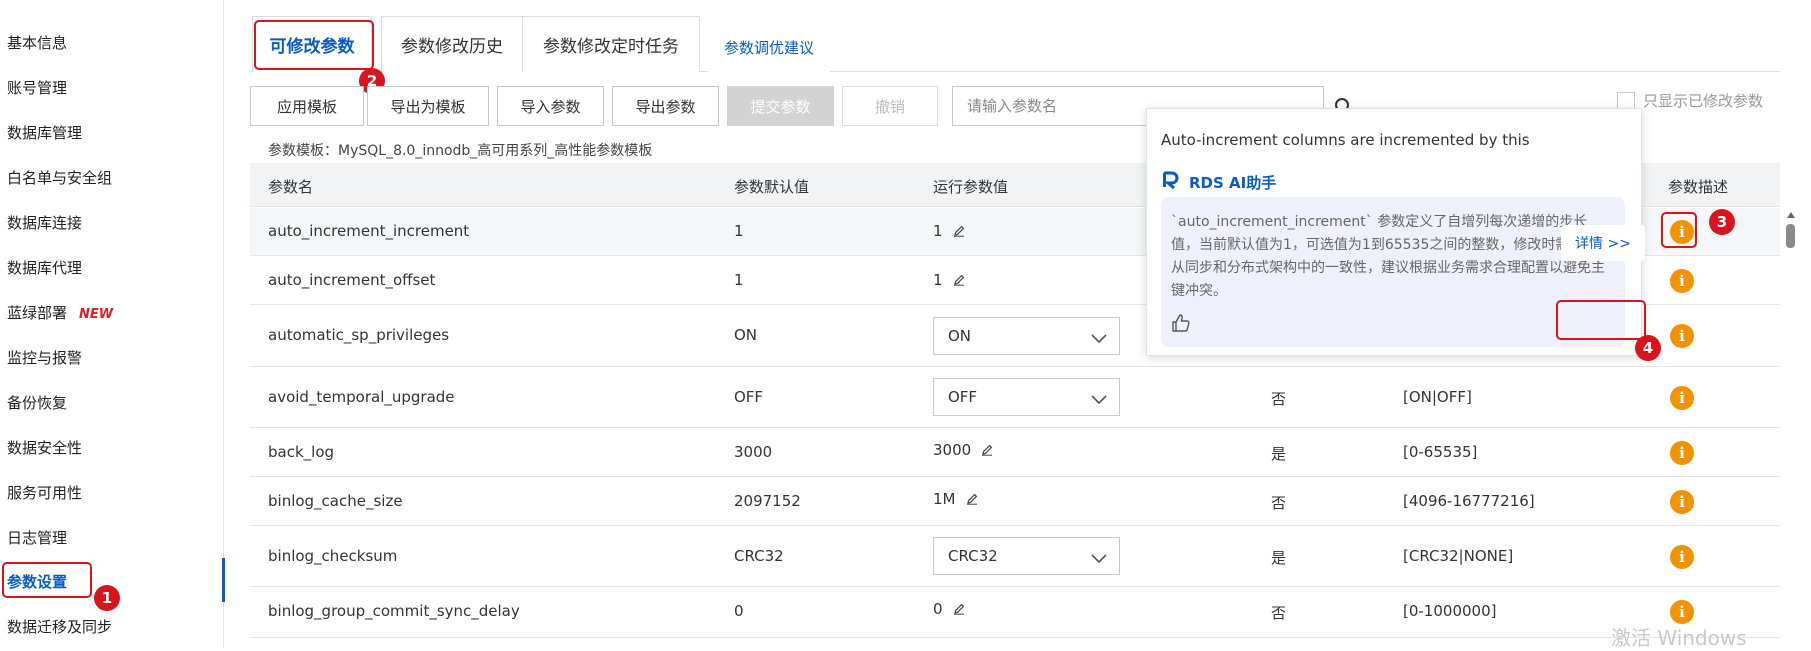 This screenshot has height=651, width=1811. What do you see at coordinates (944, 499) in the screenshot?
I see `running-value: 1M` at bounding box center [944, 499].